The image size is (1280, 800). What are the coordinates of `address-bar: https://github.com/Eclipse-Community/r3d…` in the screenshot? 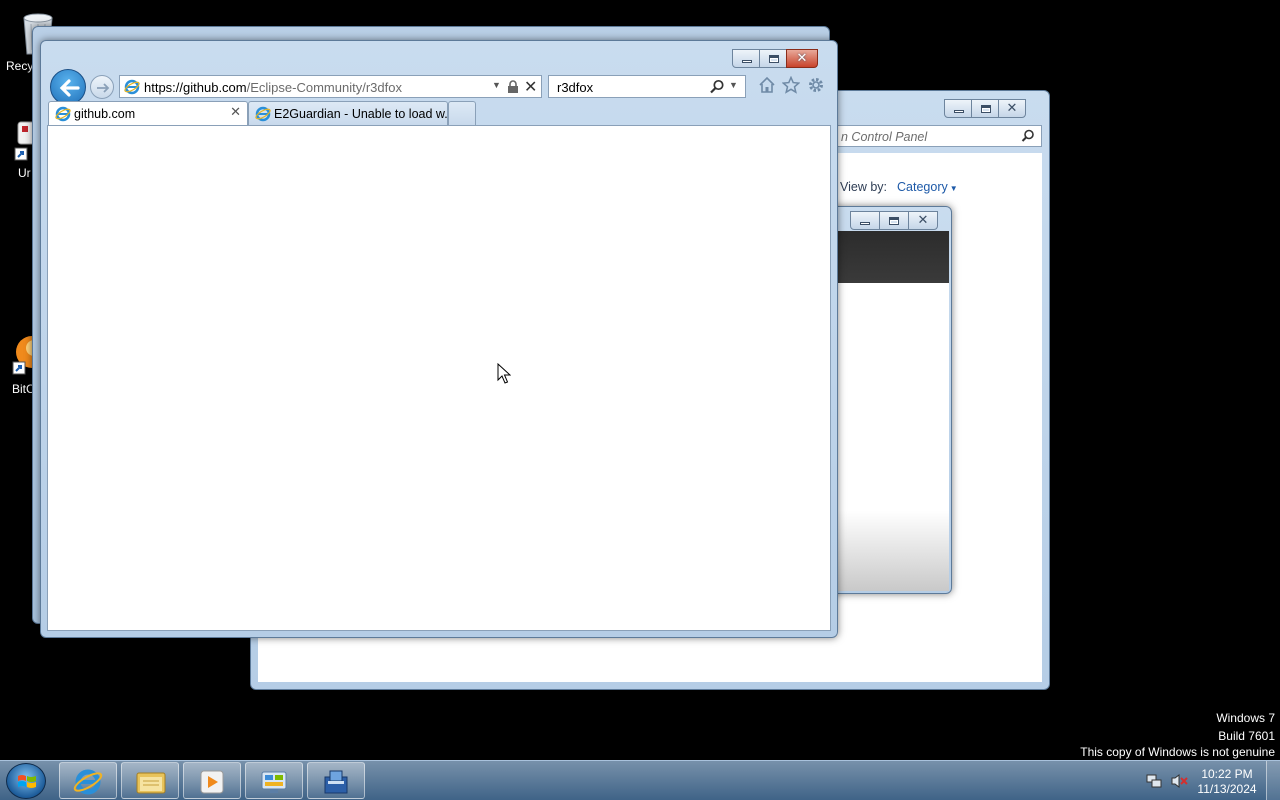 It's located at (330, 86).